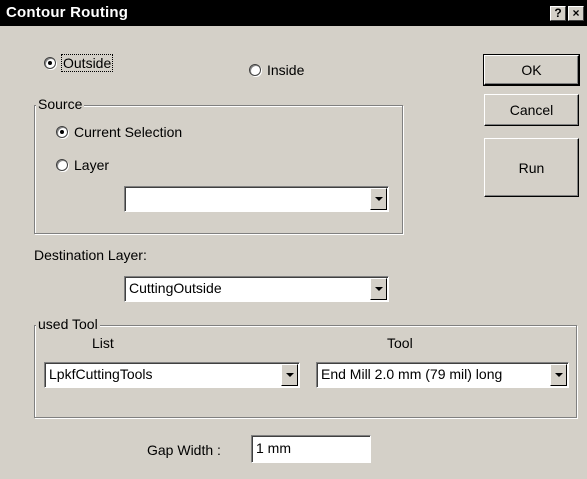 The width and height of the screenshot is (587, 479). Describe the element at coordinates (103, 343) in the screenshot. I see `list-header: List` at that location.